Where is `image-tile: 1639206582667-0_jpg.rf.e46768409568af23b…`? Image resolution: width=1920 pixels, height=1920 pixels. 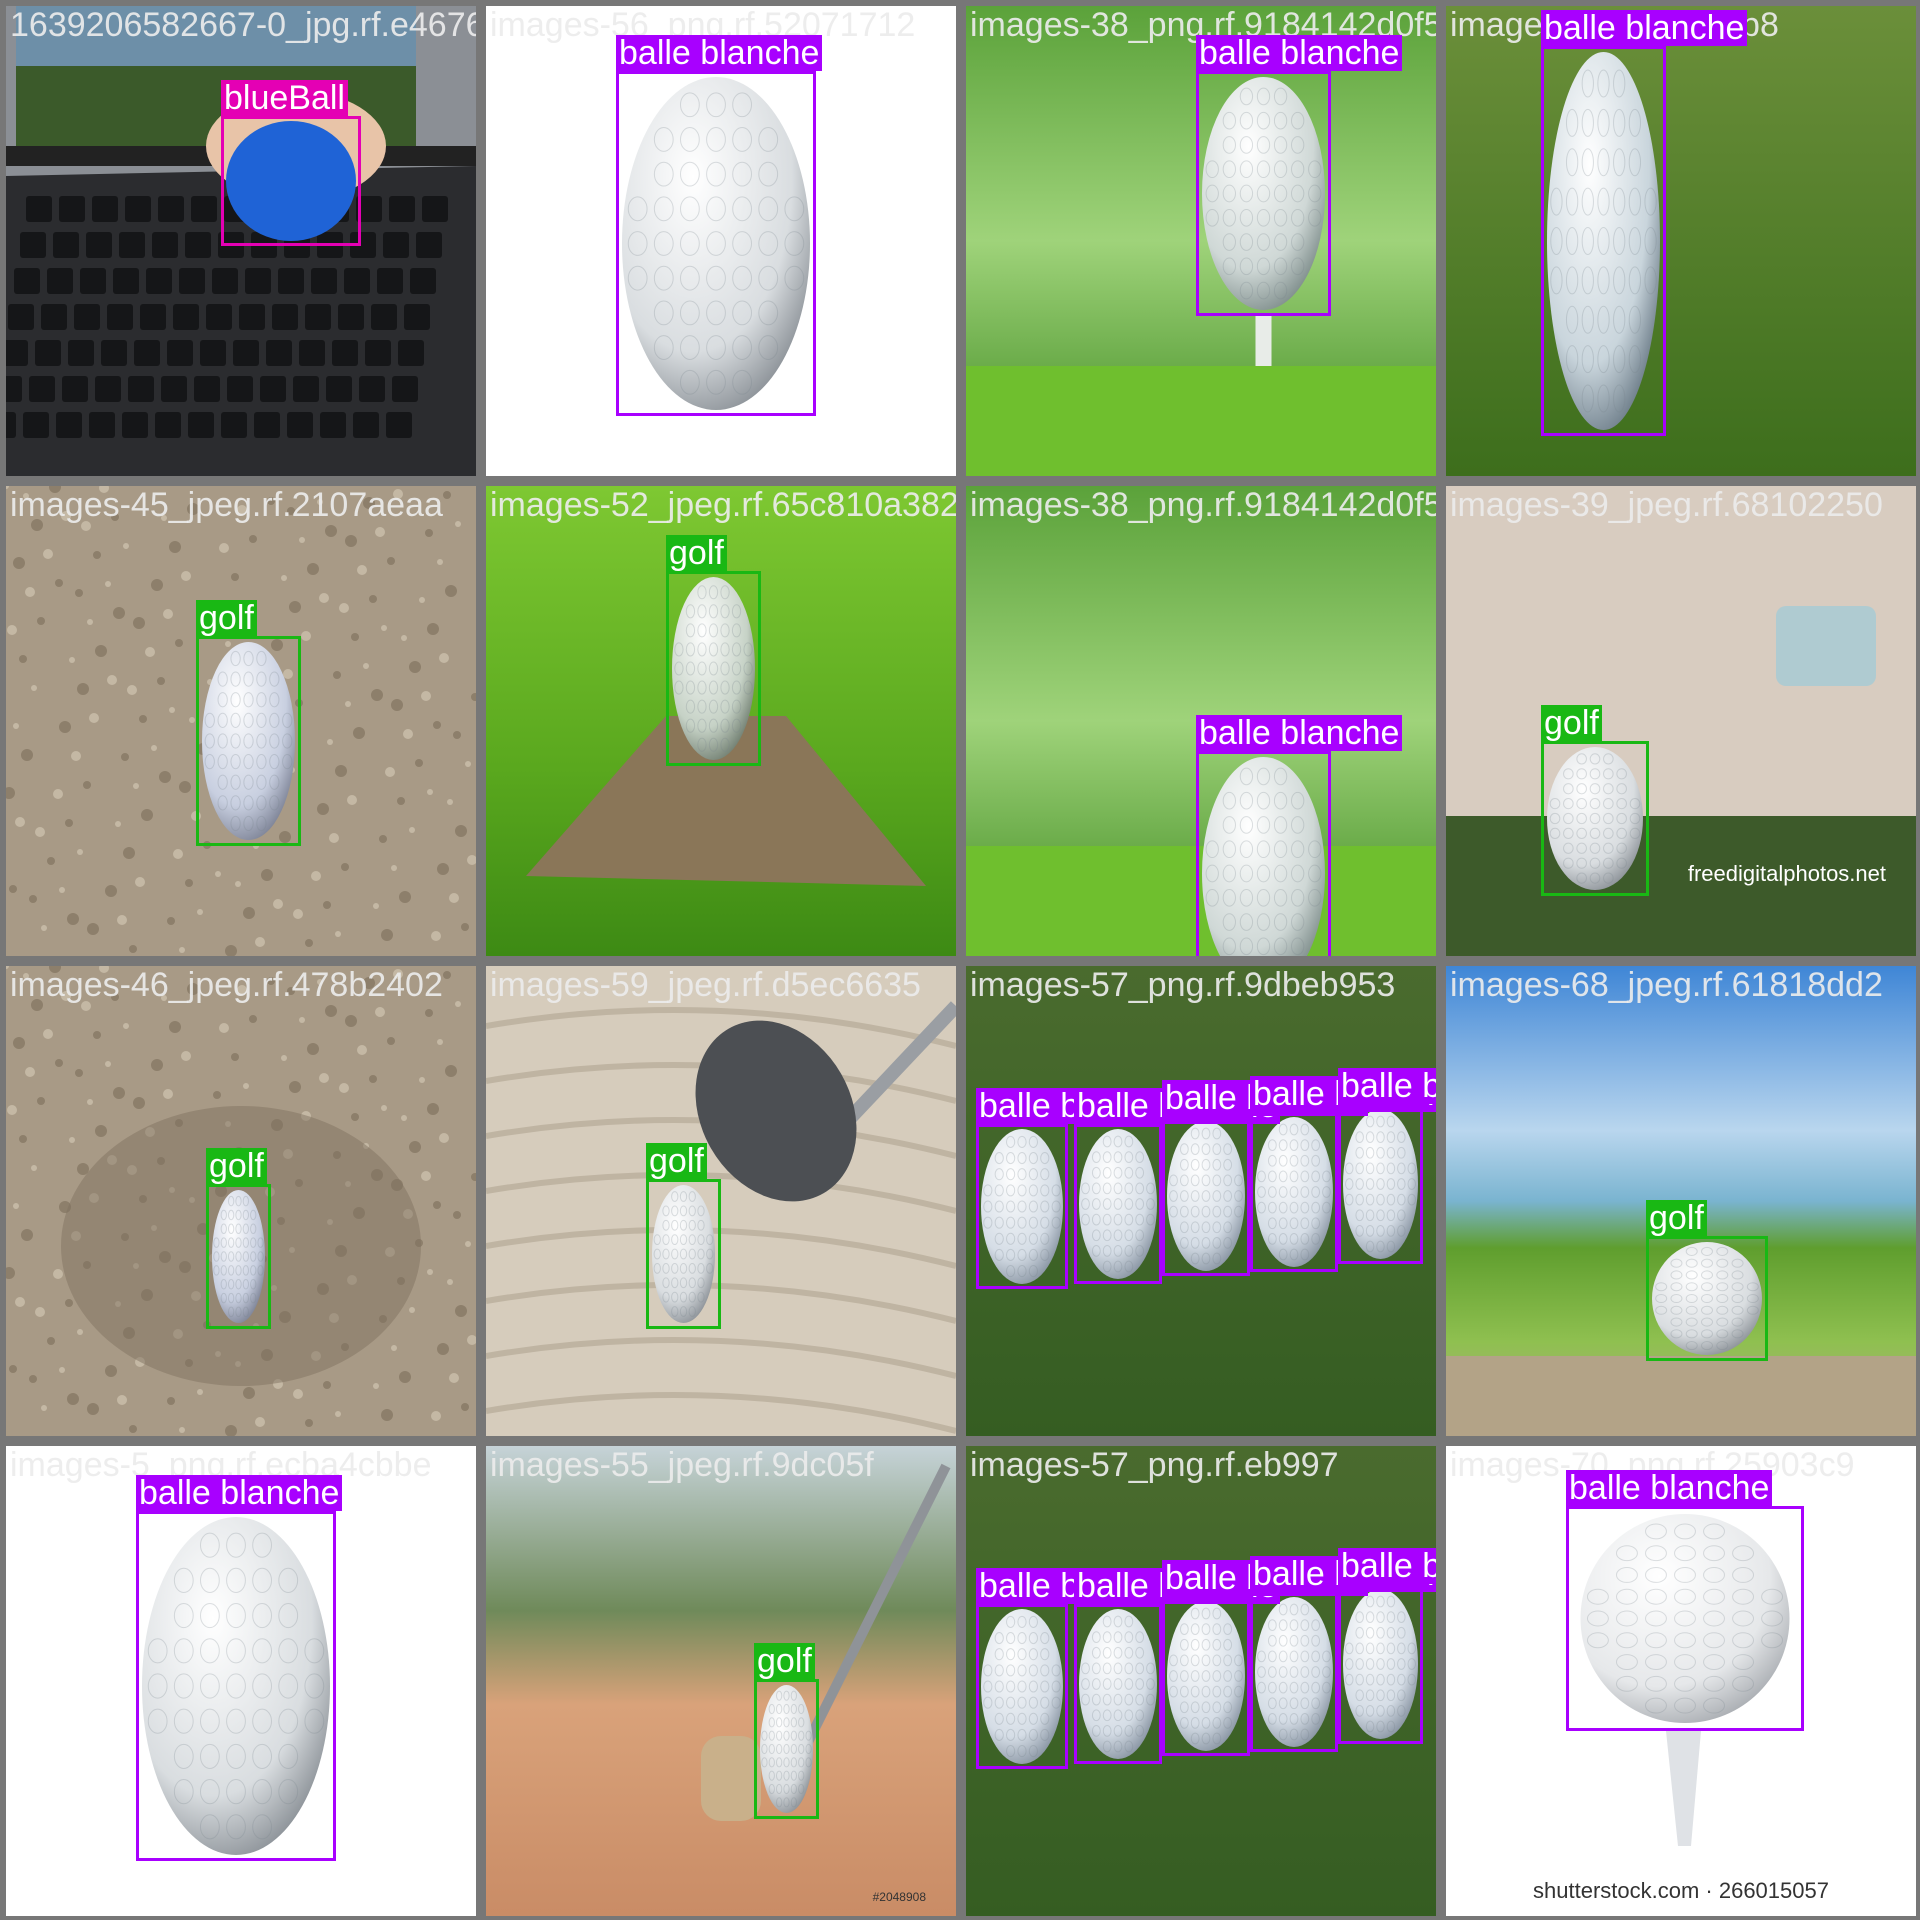 image-tile: 1639206582667-0_jpg.rf.e46768409568af23b… is located at coordinates (241, 241).